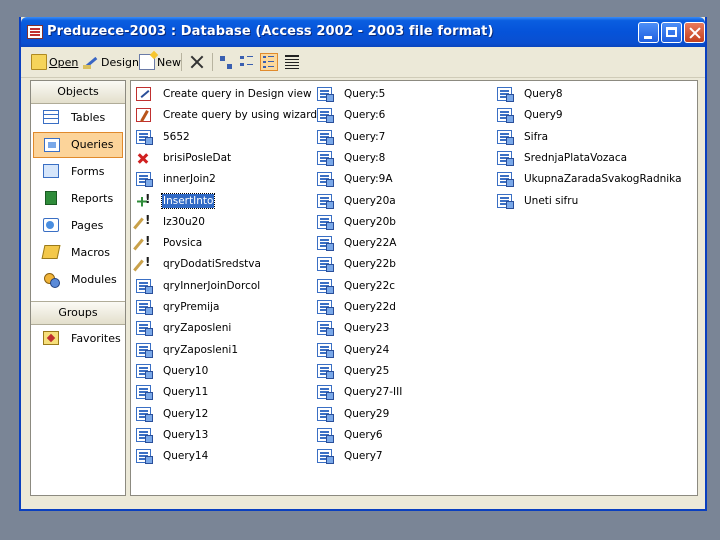 The width and height of the screenshot is (720, 540). I want to click on new-button: New, so click(160, 62).